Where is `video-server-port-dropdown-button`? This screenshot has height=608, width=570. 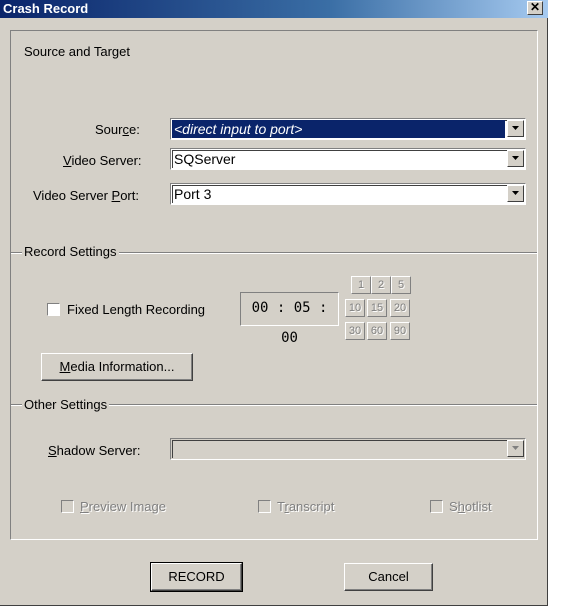
video-server-port-dropdown-button is located at coordinates (515, 193).